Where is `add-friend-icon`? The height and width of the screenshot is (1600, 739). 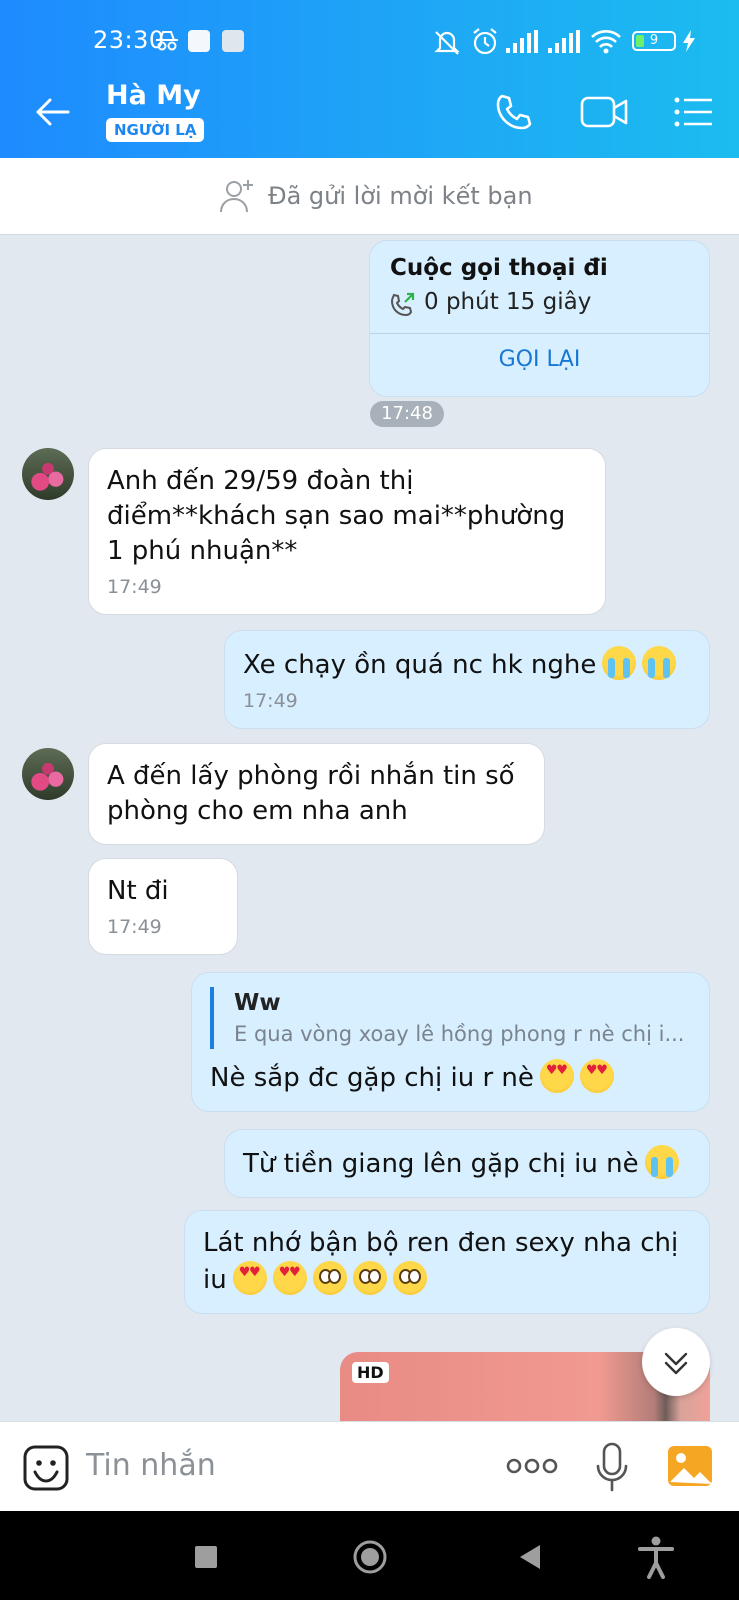 add-friend-icon is located at coordinates (237, 195).